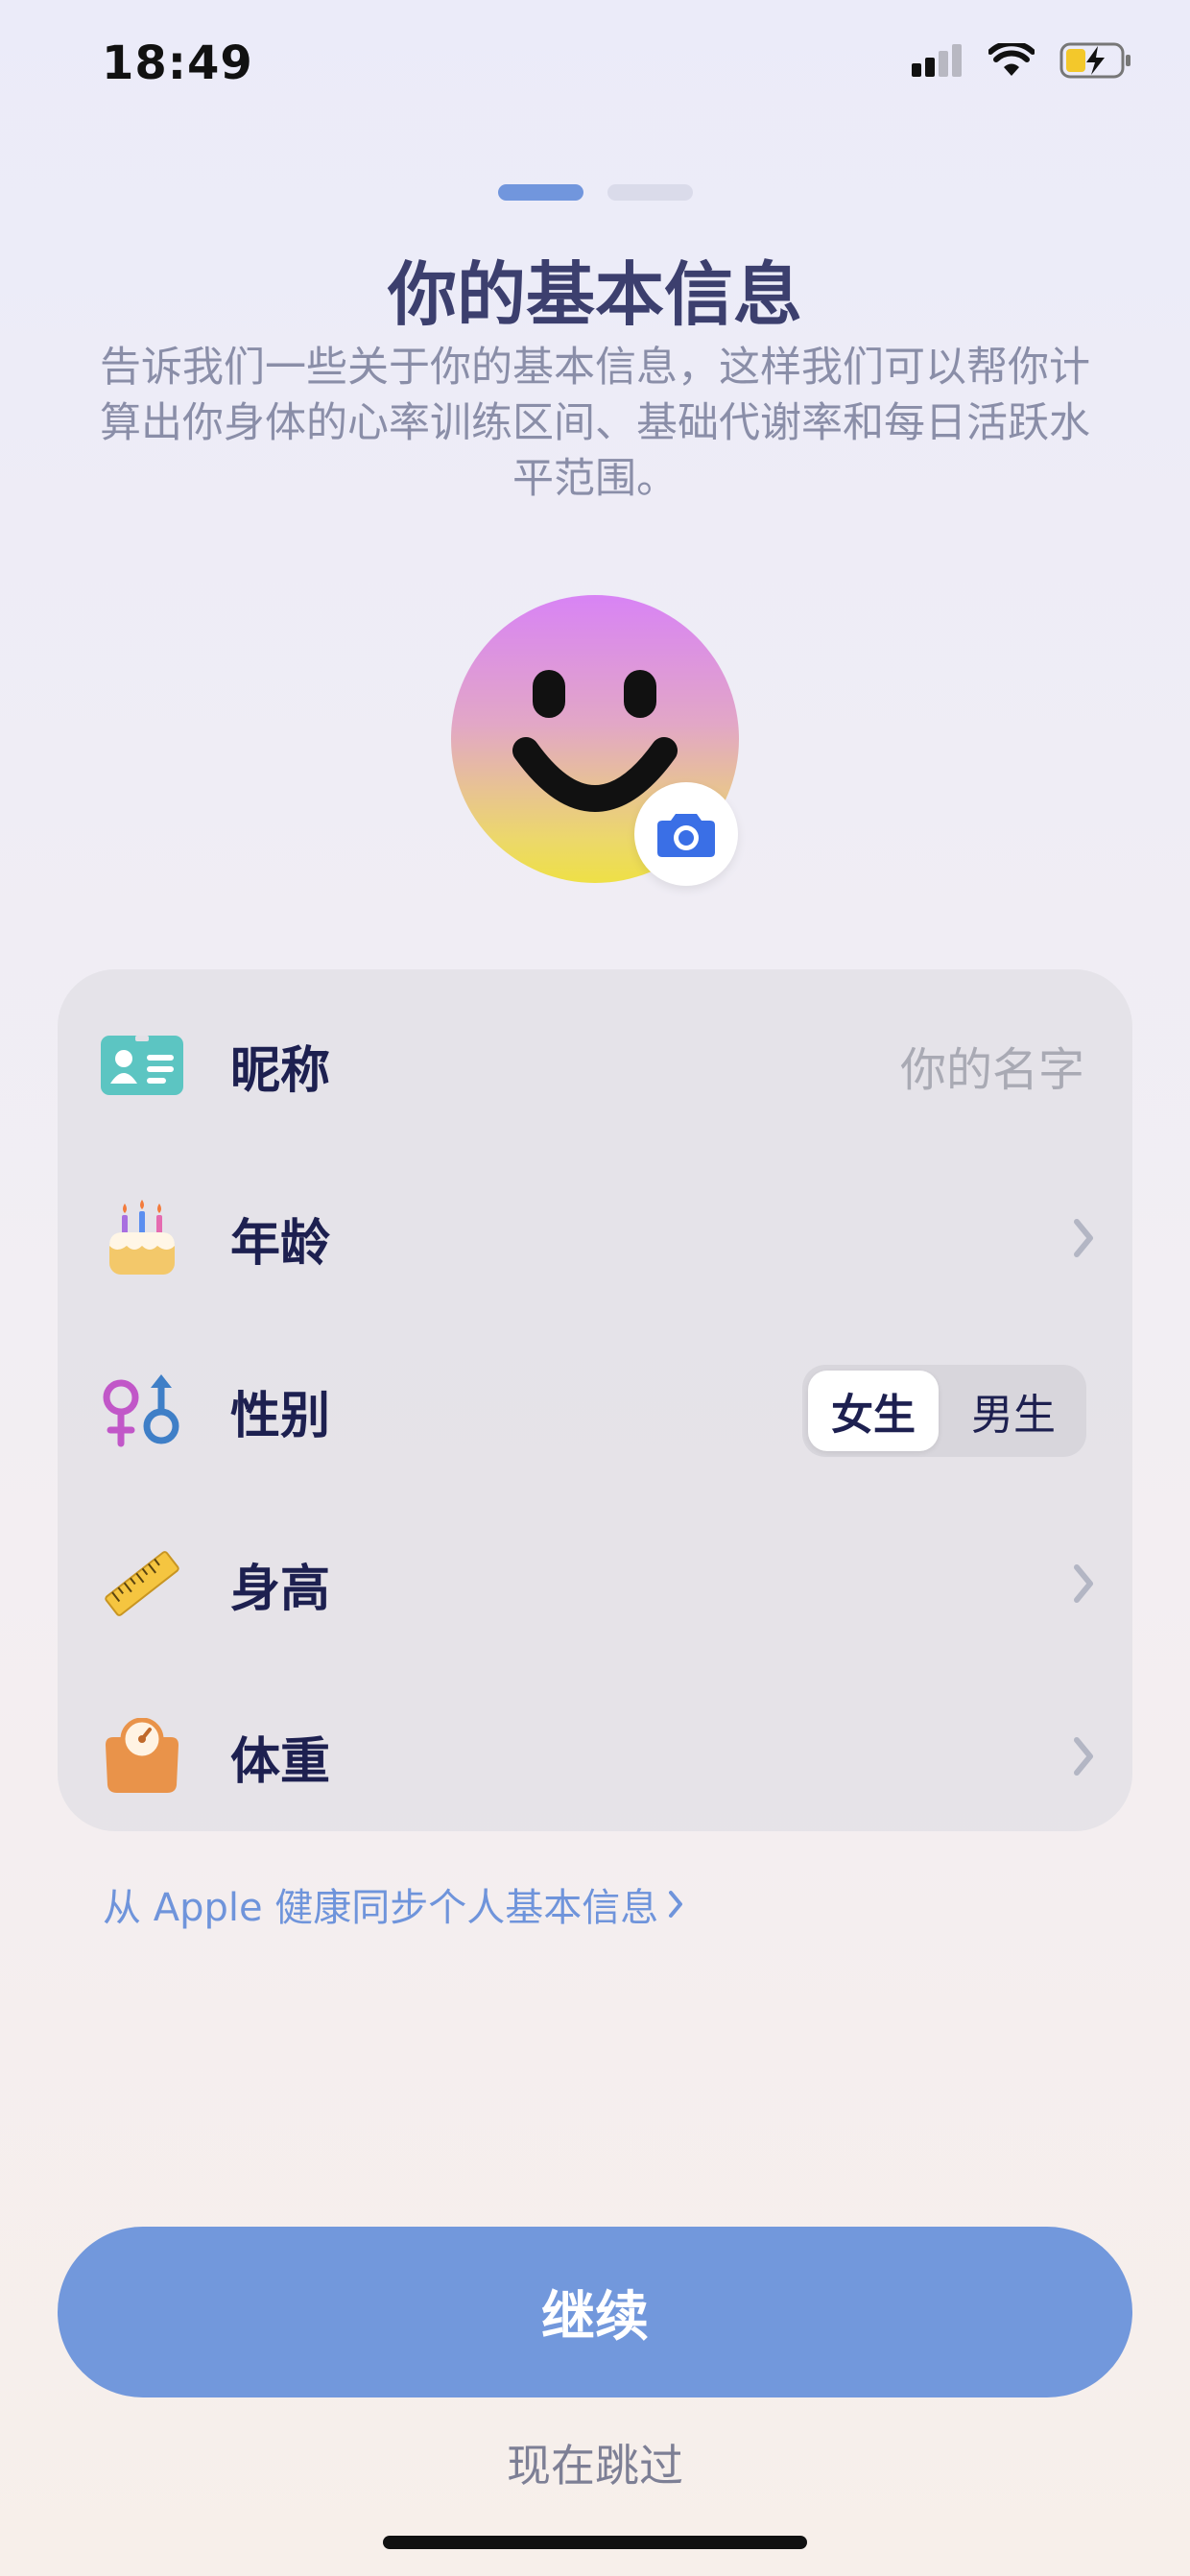 The image size is (1190, 2576). Describe the element at coordinates (595, 1756) in the screenshot. I see `weight-row: 体重` at that location.